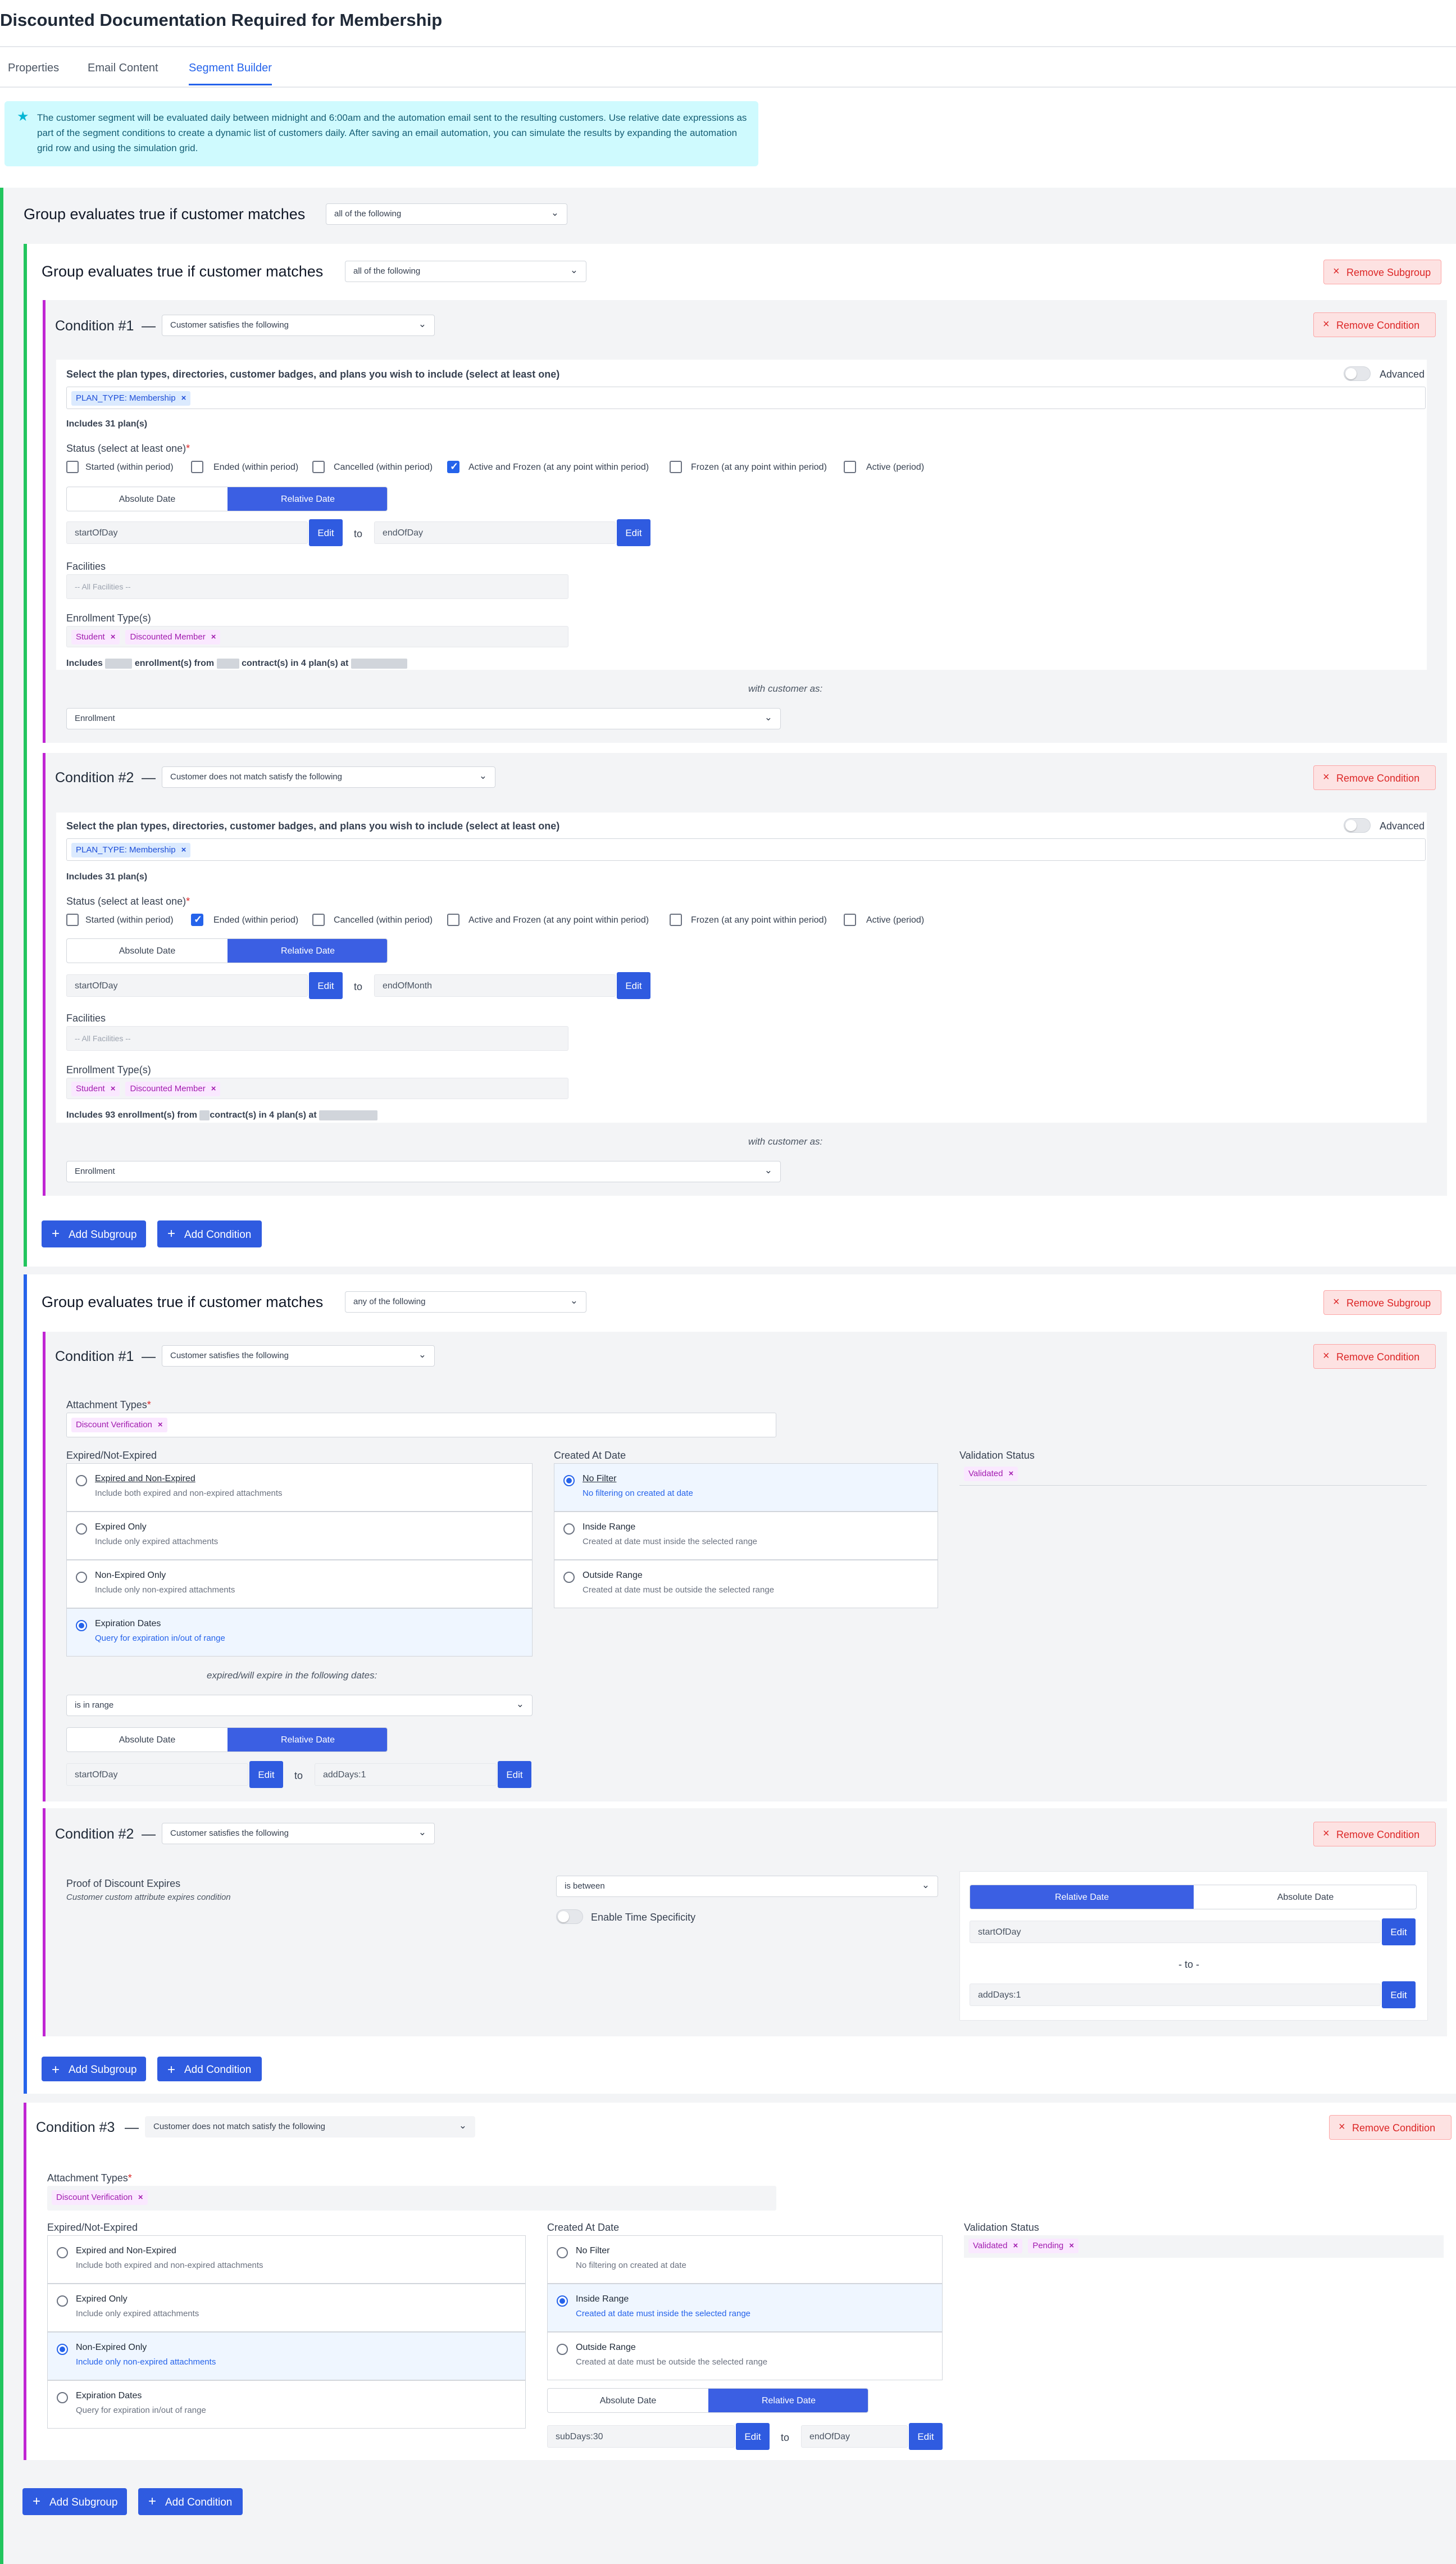 The width and height of the screenshot is (1456, 2564). What do you see at coordinates (231, 73) in the screenshot?
I see `tab-segment-builder: Segment Builder` at bounding box center [231, 73].